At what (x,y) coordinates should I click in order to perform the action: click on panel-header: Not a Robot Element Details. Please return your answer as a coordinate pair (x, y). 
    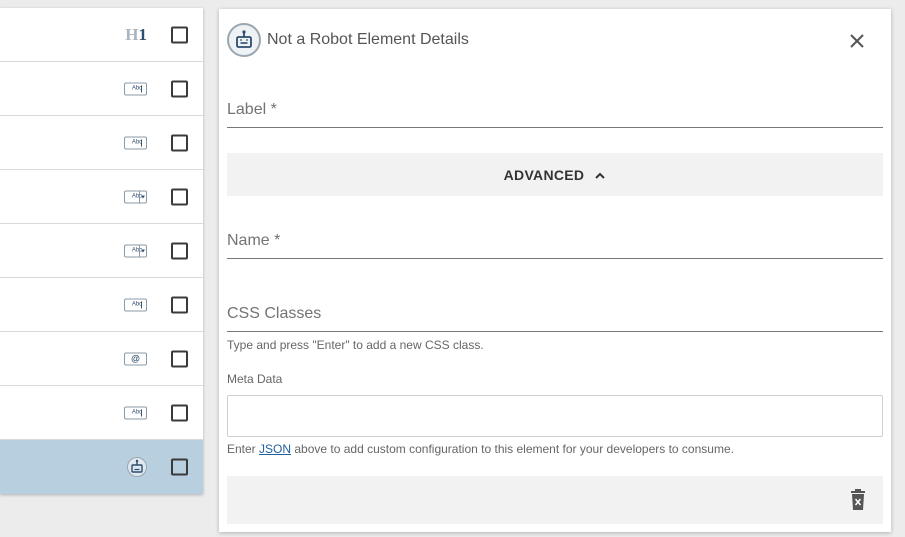
    Looking at the image, I should click on (348, 40).